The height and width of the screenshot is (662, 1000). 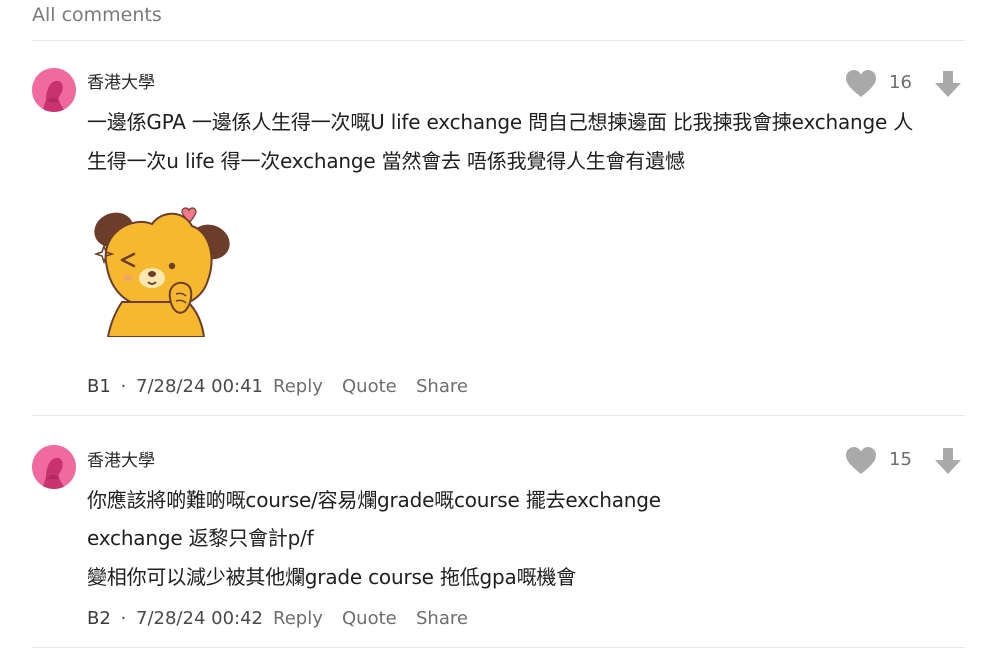 What do you see at coordinates (99, 386) in the screenshot?
I see `floor-number: B1` at bounding box center [99, 386].